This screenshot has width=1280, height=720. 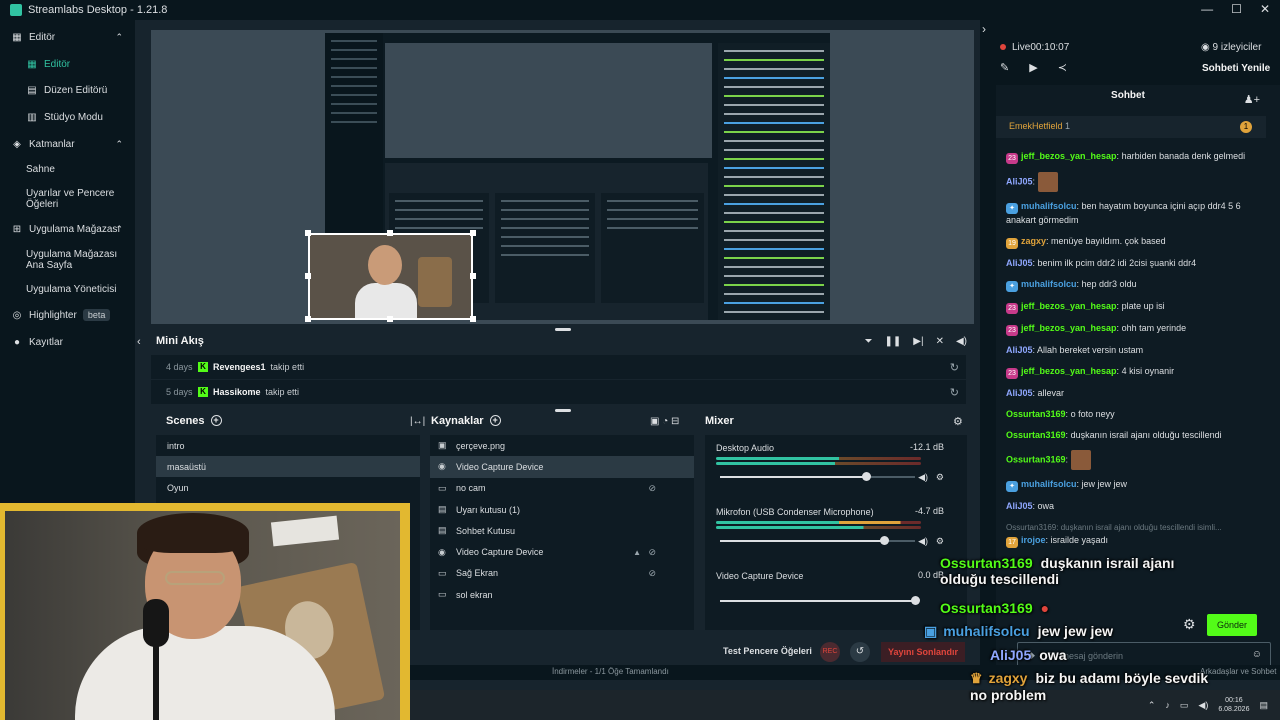 What do you see at coordinates (1236, 68) in the screenshot?
I see `refresh-chat-button: Sohbeti Yenile` at bounding box center [1236, 68].